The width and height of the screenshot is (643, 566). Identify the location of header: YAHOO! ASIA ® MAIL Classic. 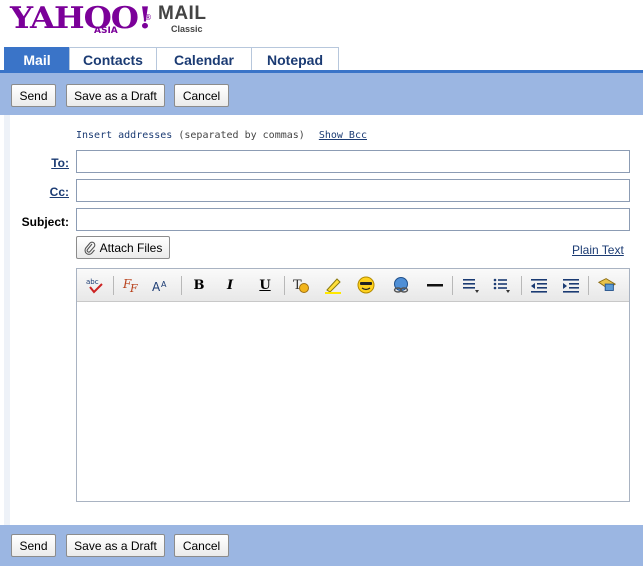
(321, 23).